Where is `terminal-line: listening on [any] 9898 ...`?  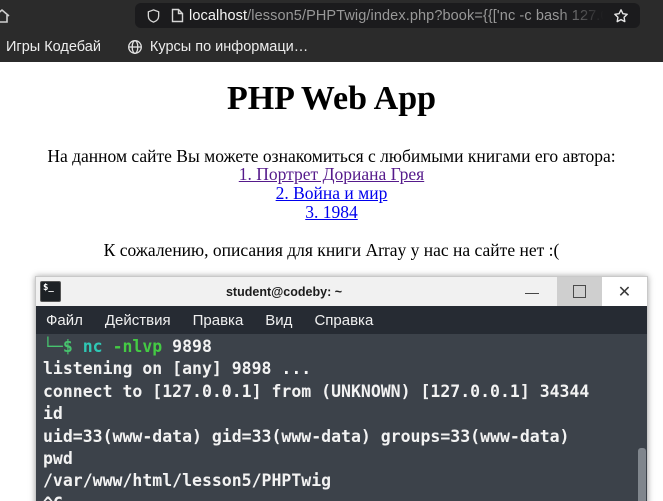 terminal-line: listening on [any] 9898 ... is located at coordinates (177, 369).